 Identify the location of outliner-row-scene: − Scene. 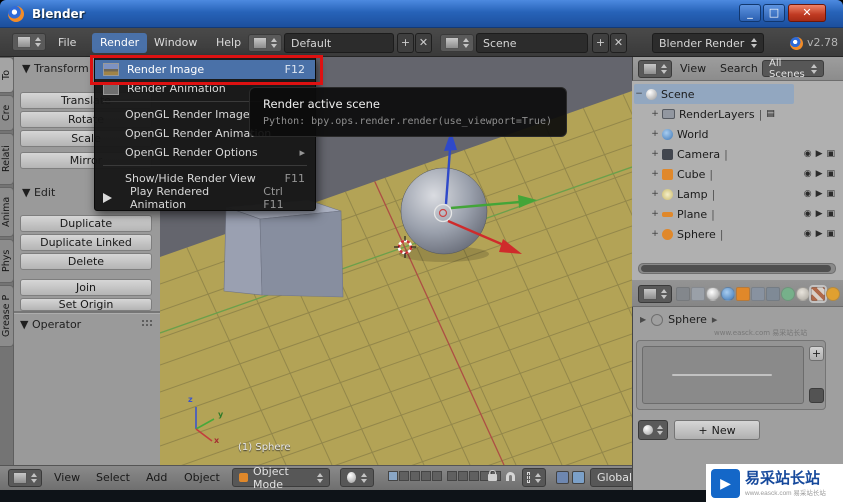
(714, 94).